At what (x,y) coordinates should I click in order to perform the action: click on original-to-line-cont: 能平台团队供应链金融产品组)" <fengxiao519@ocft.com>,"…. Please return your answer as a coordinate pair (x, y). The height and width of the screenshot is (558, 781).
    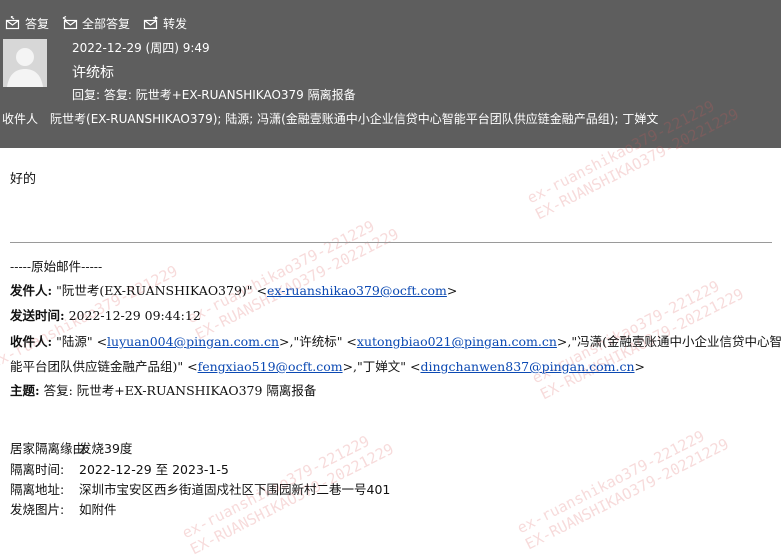
    Looking at the image, I should click on (327, 365).